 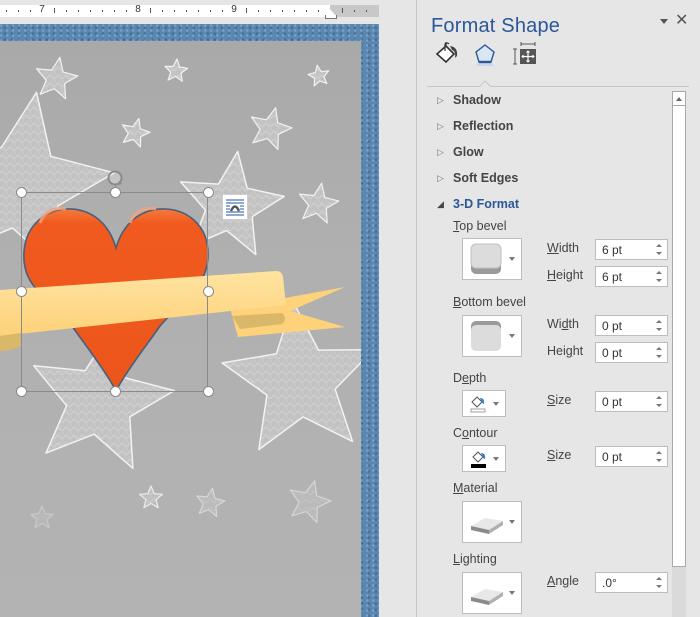 I want to click on resize-handle-s, so click(x=115, y=391).